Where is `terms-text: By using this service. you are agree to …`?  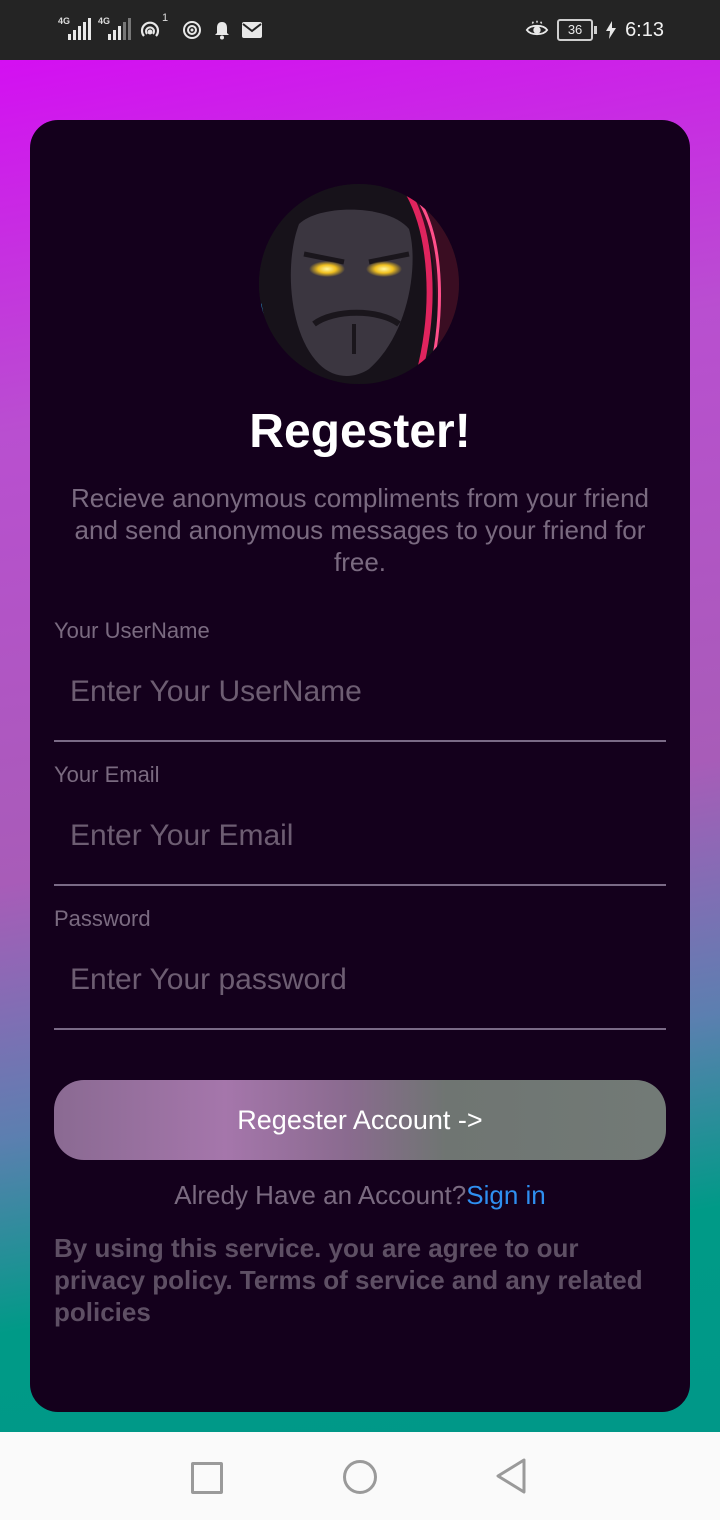
terms-text: By using this service. you are agree to … is located at coordinates (348, 1280).